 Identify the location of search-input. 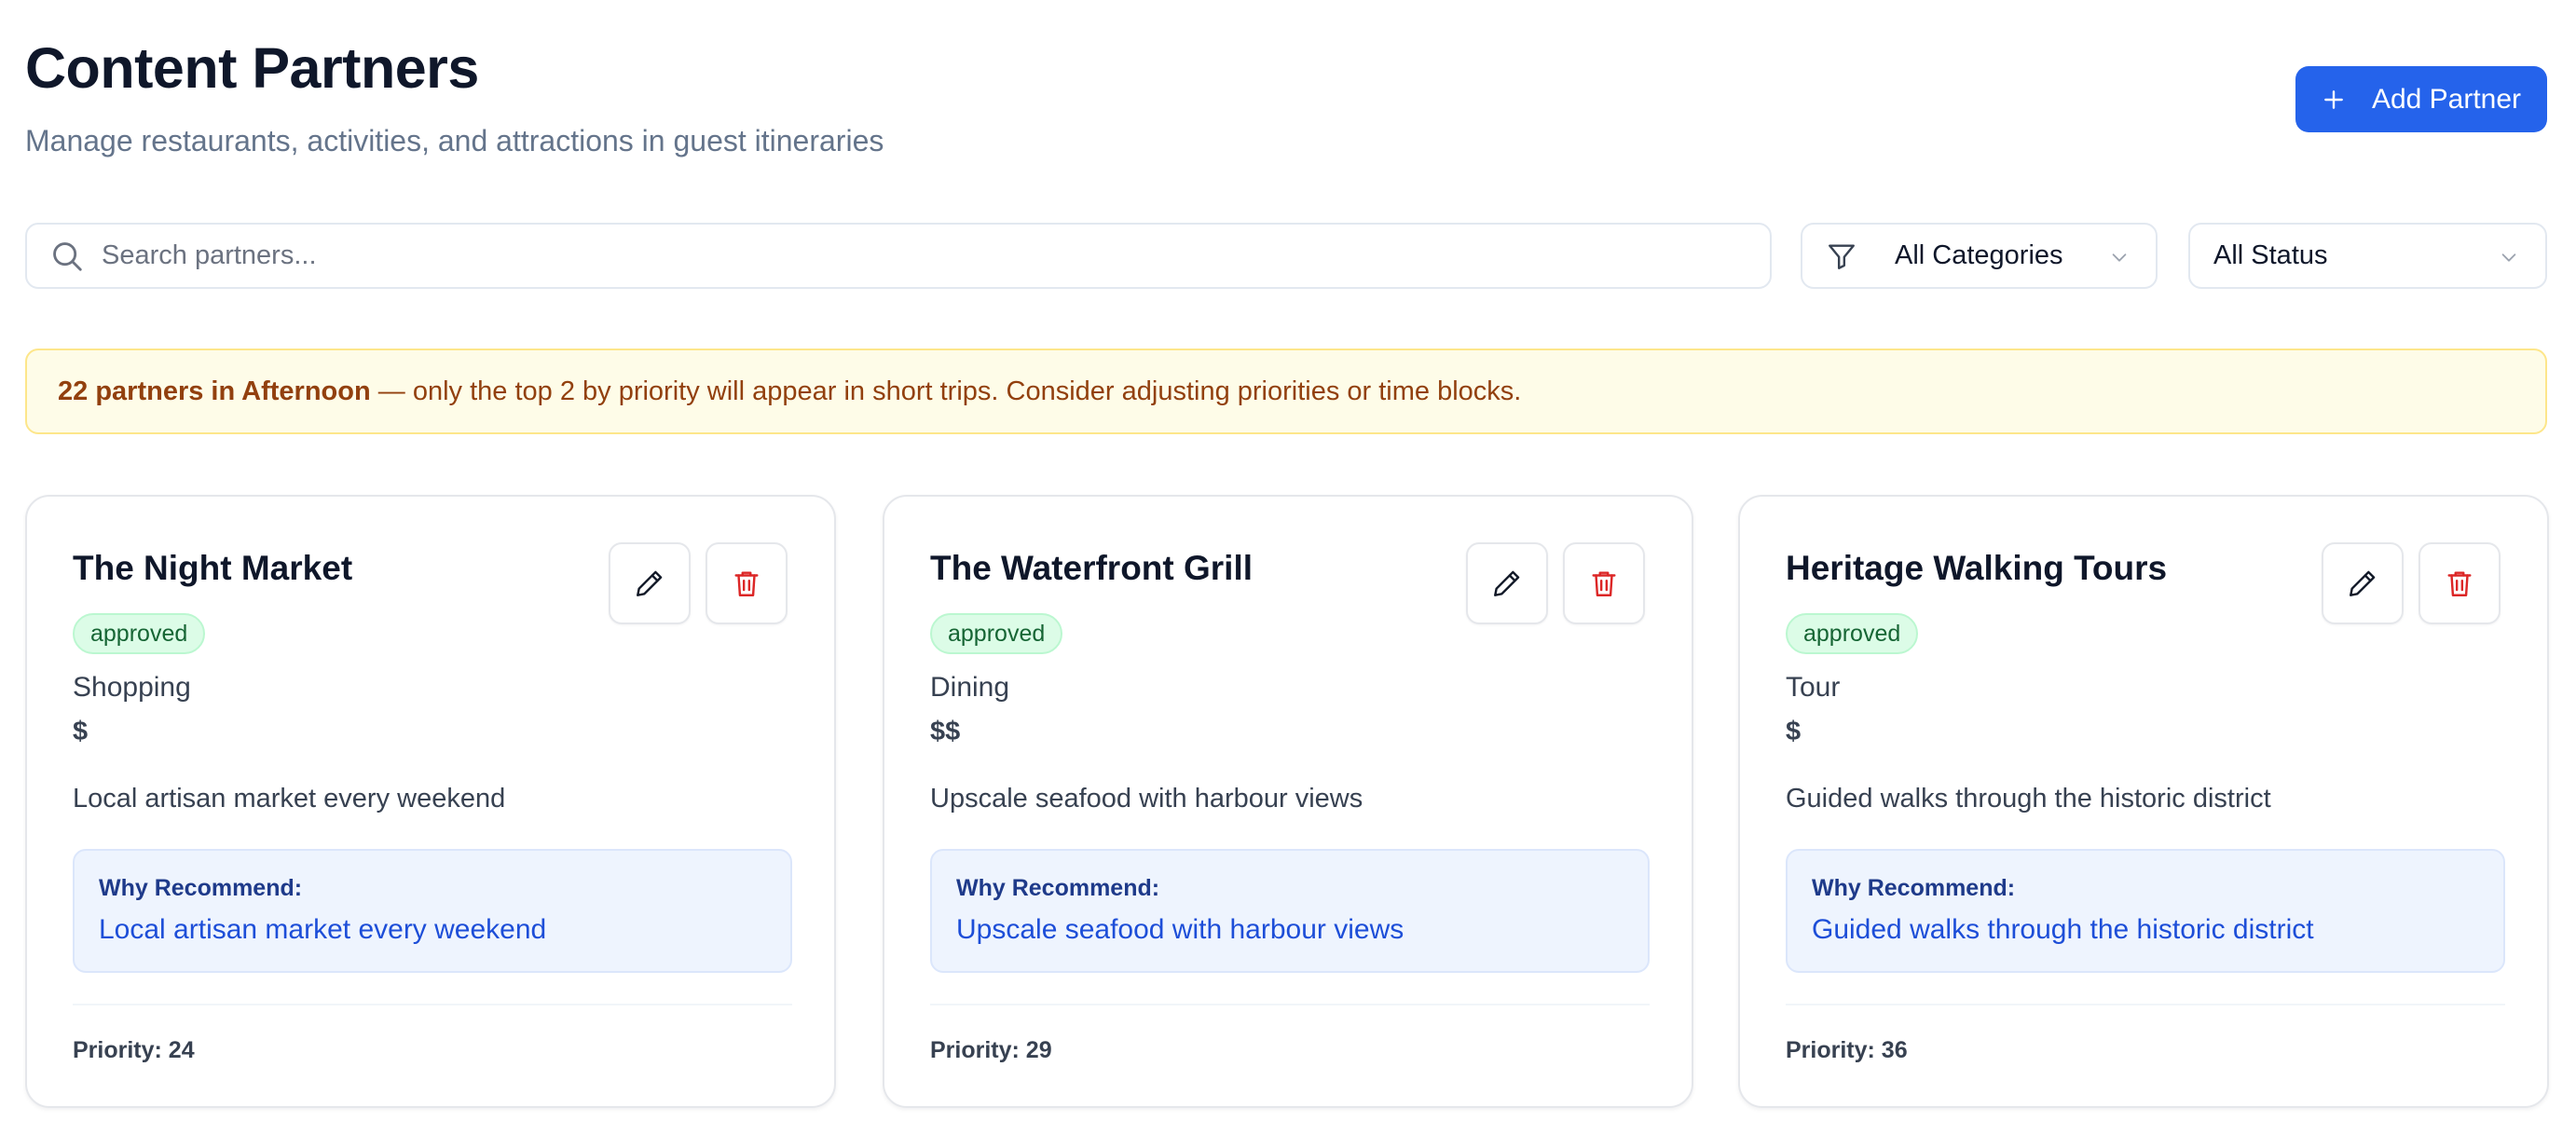
(894, 255).